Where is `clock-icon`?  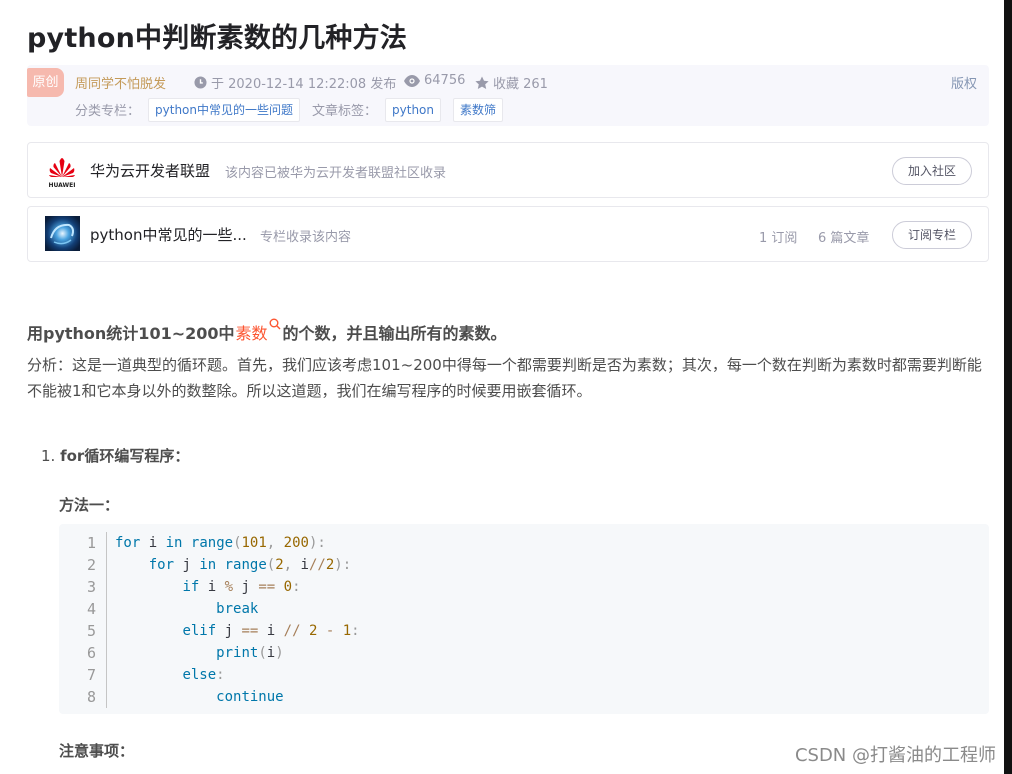
clock-icon is located at coordinates (200, 82).